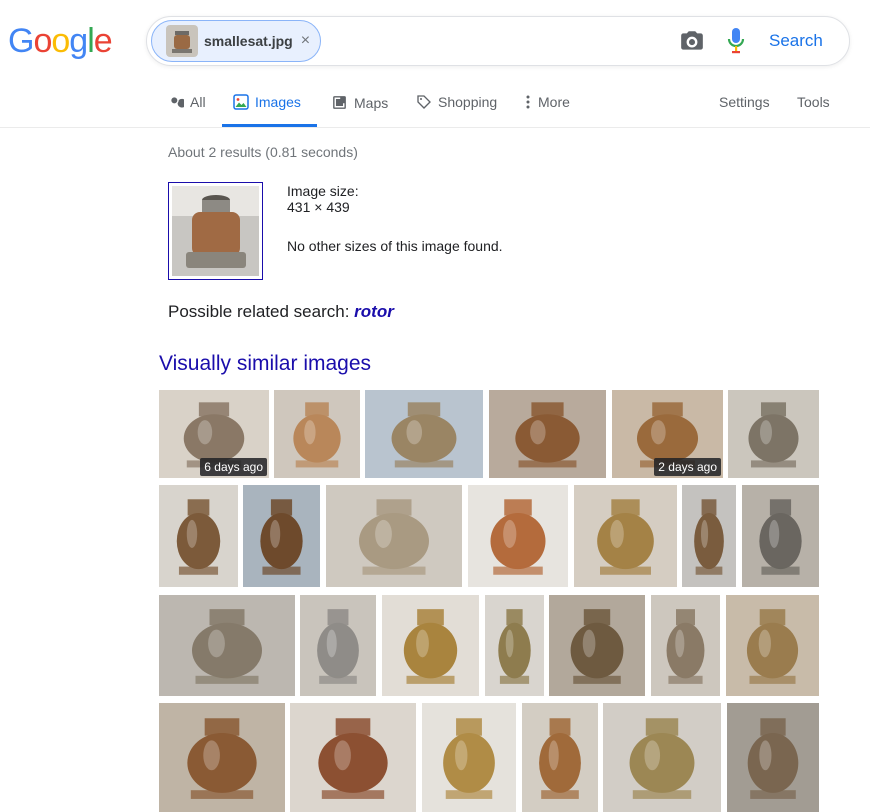  I want to click on recency-badge: 6 days ago, so click(233, 467).